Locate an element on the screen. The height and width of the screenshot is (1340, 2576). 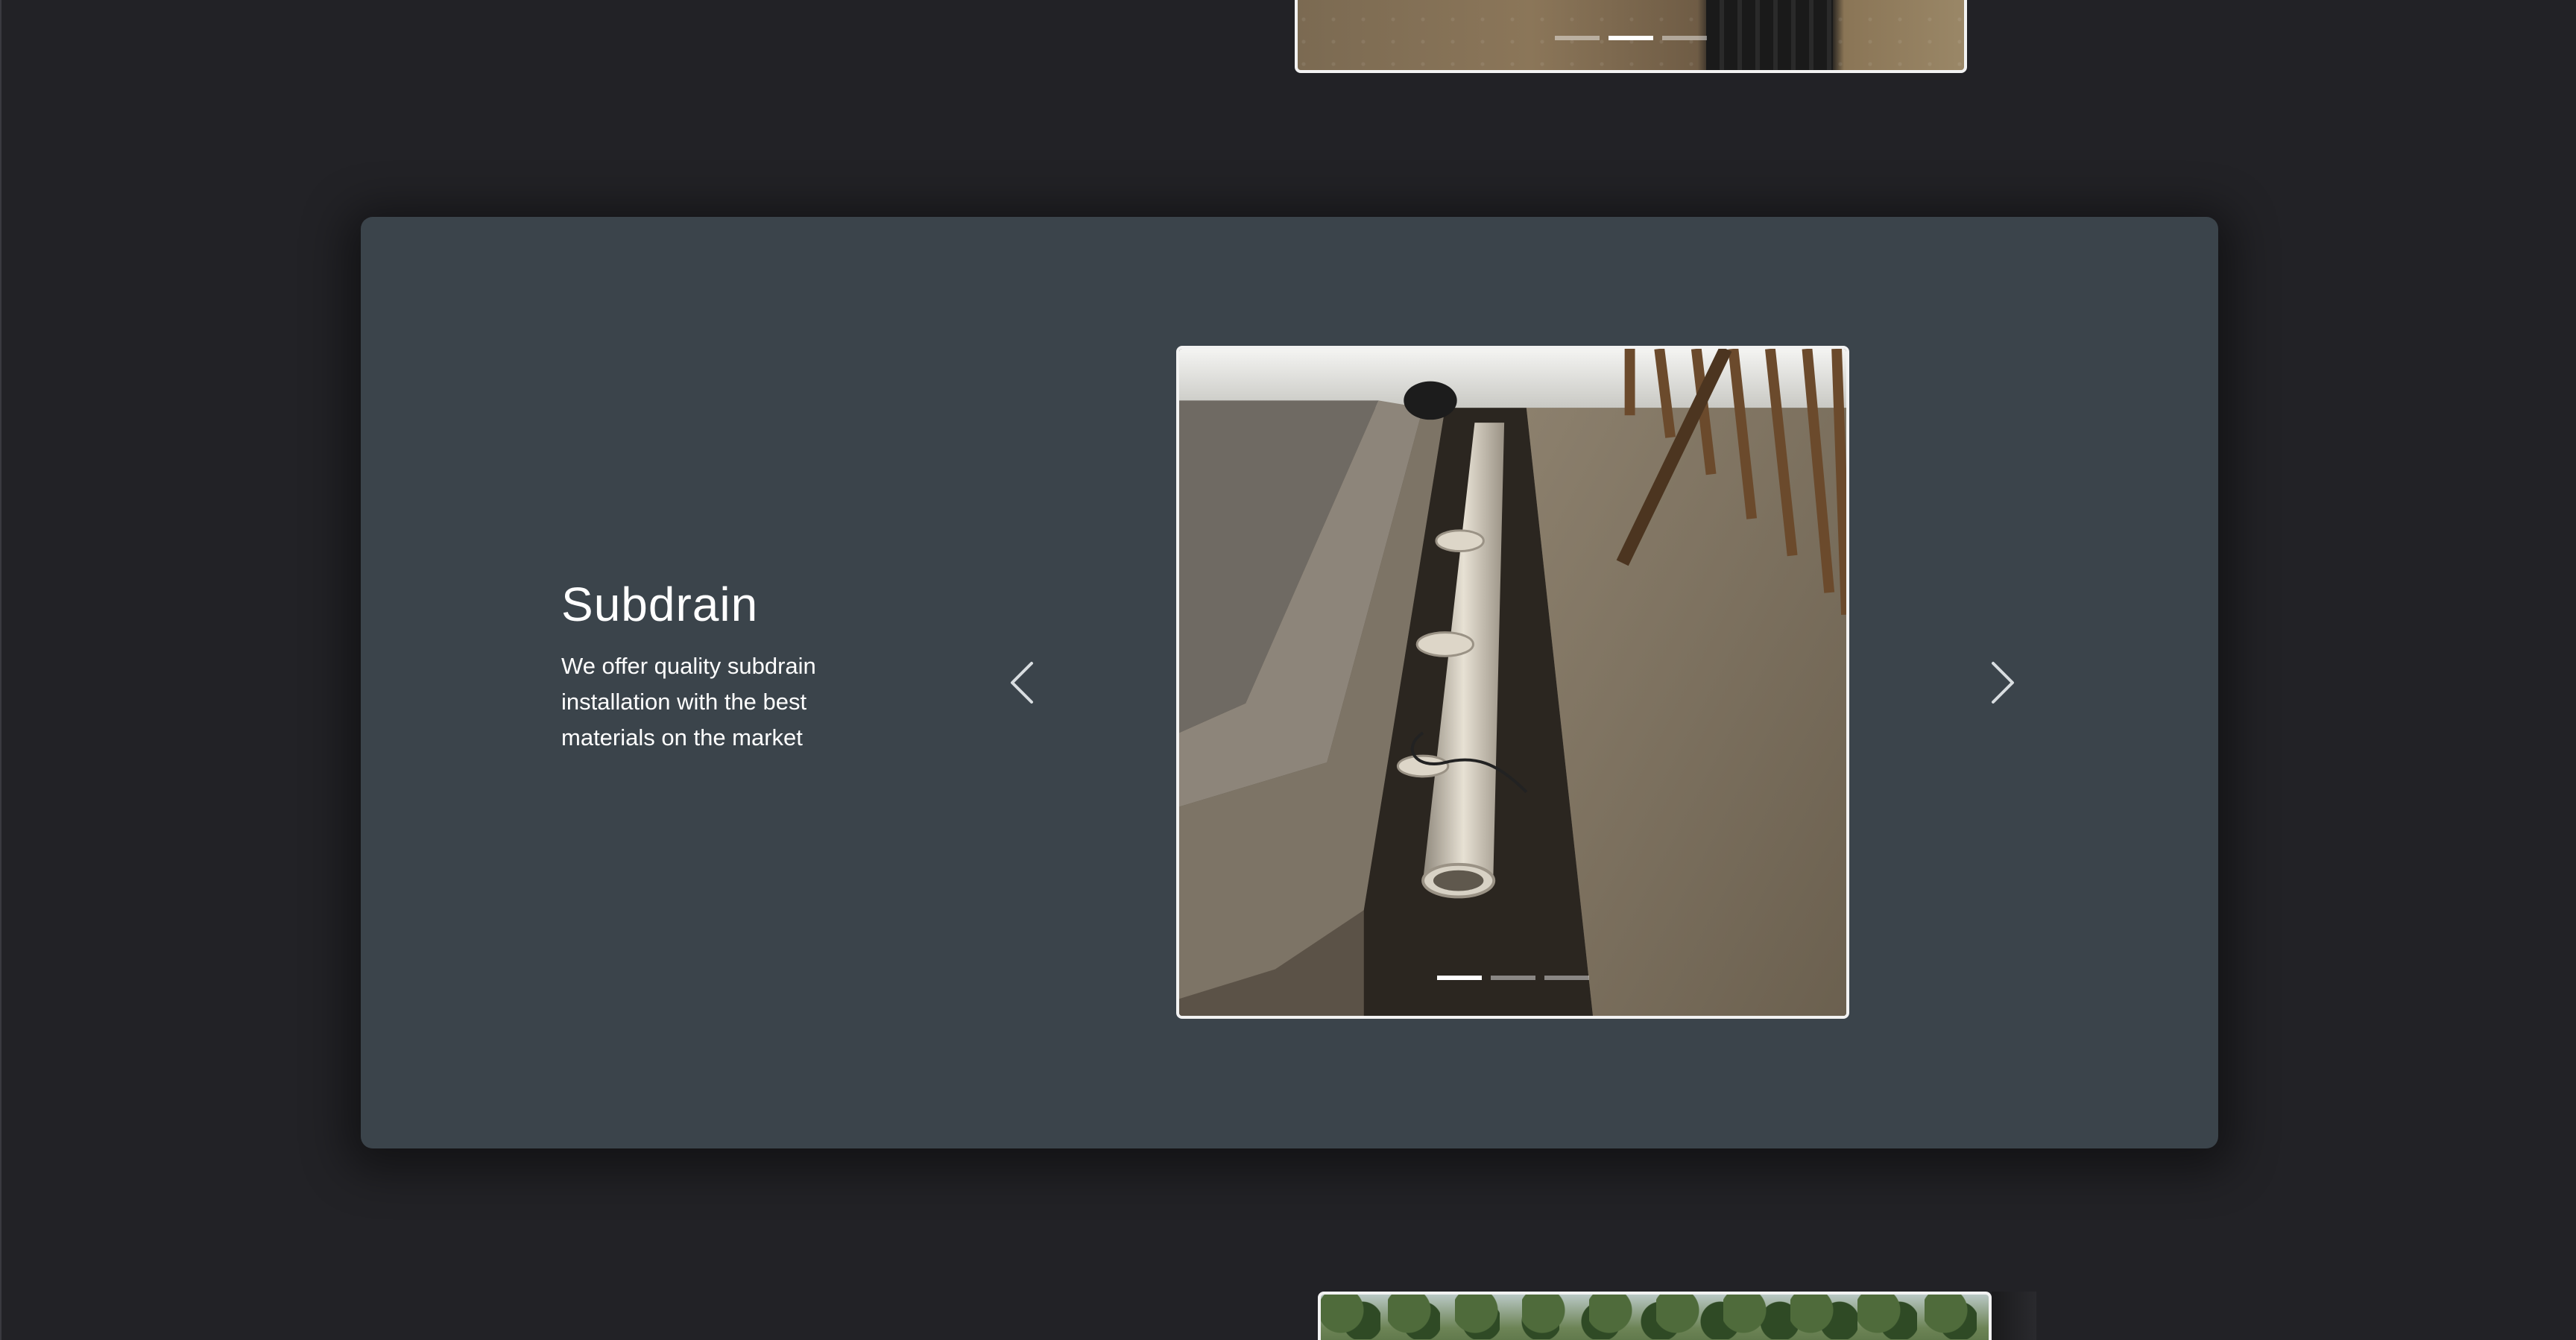
carousel-prev-button is located at coordinates (1023, 682).